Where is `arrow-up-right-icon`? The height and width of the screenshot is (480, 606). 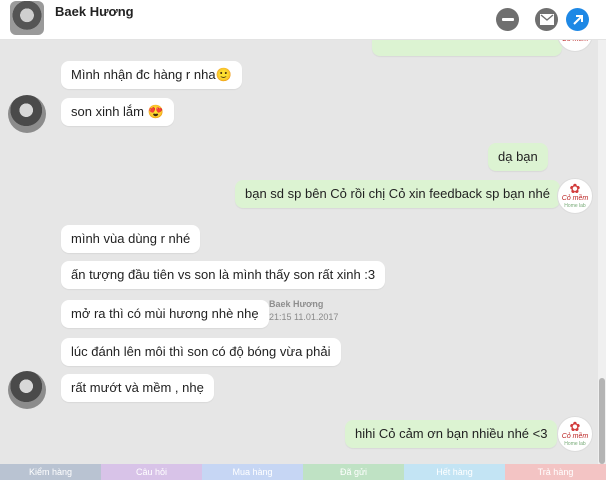
arrow-up-right-icon is located at coordinates (577, 19).